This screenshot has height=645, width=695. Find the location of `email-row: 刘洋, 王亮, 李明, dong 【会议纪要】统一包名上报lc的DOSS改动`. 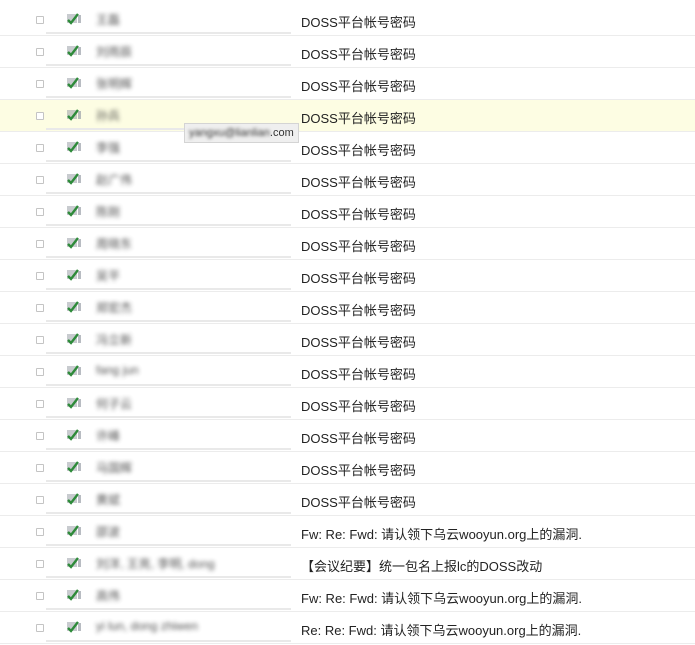

email-row: 刘洋, 王亮, 李明, dong 【会议纪要】统一包名上报lc的DOSS改动 is located at coordinates (347, 564).